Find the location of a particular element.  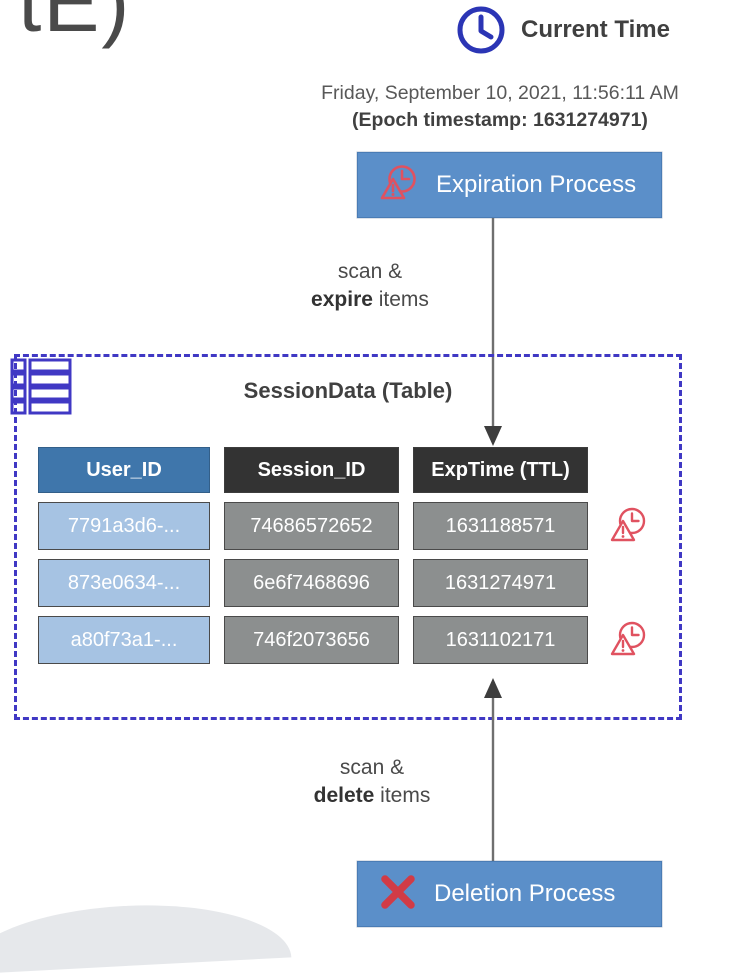

clock-icon is located at coordinates (481, 30).